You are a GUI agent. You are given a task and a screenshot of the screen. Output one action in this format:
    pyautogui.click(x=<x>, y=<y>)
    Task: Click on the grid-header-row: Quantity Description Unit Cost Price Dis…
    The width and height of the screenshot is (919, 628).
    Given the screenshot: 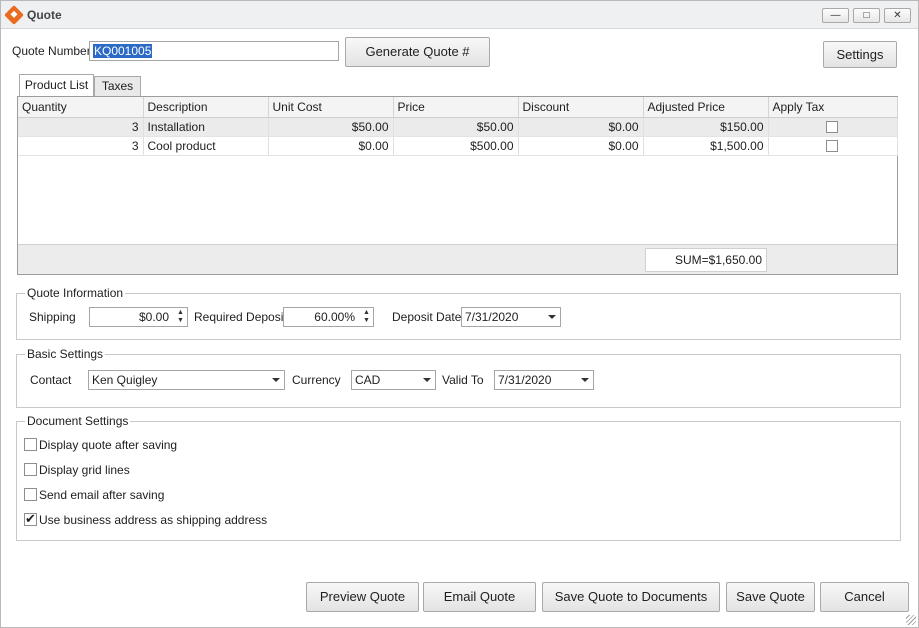 What is the action you would take?
    pyautogui.click(x=458, y=107)
    